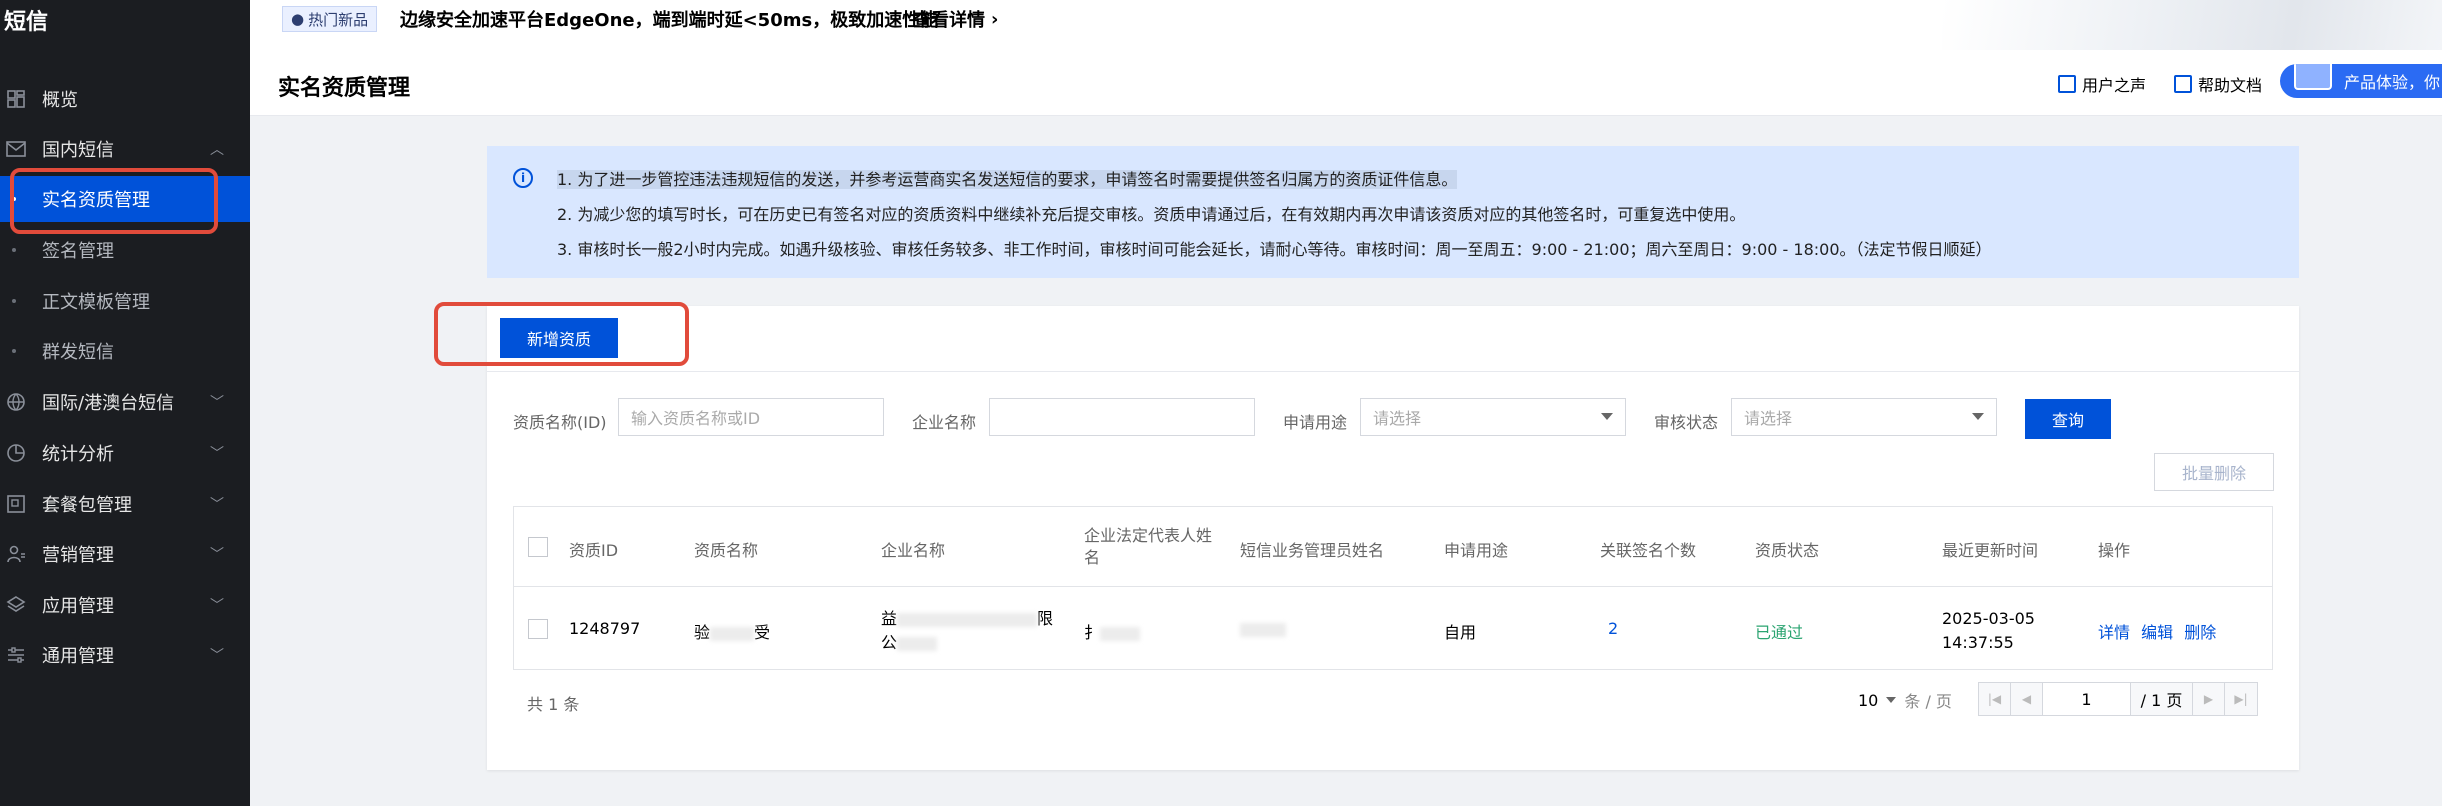 The image size is (2442, 806). Describe the element at coordinates (16, 99) in the screenshot. I see `dashboard-icon` at that location.